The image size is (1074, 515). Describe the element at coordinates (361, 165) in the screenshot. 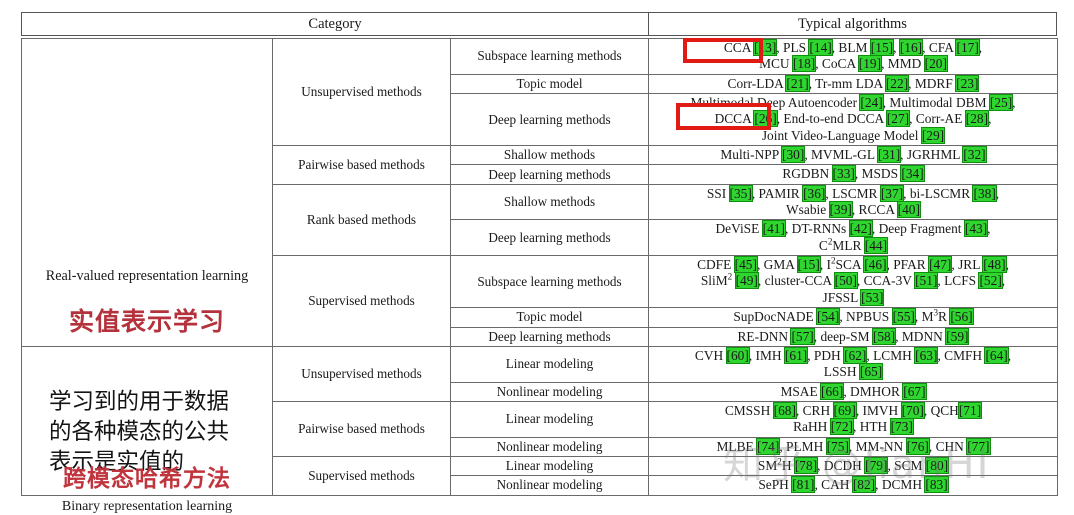

I see `group-pairwise-rv: Pairwise based methods` at that location.